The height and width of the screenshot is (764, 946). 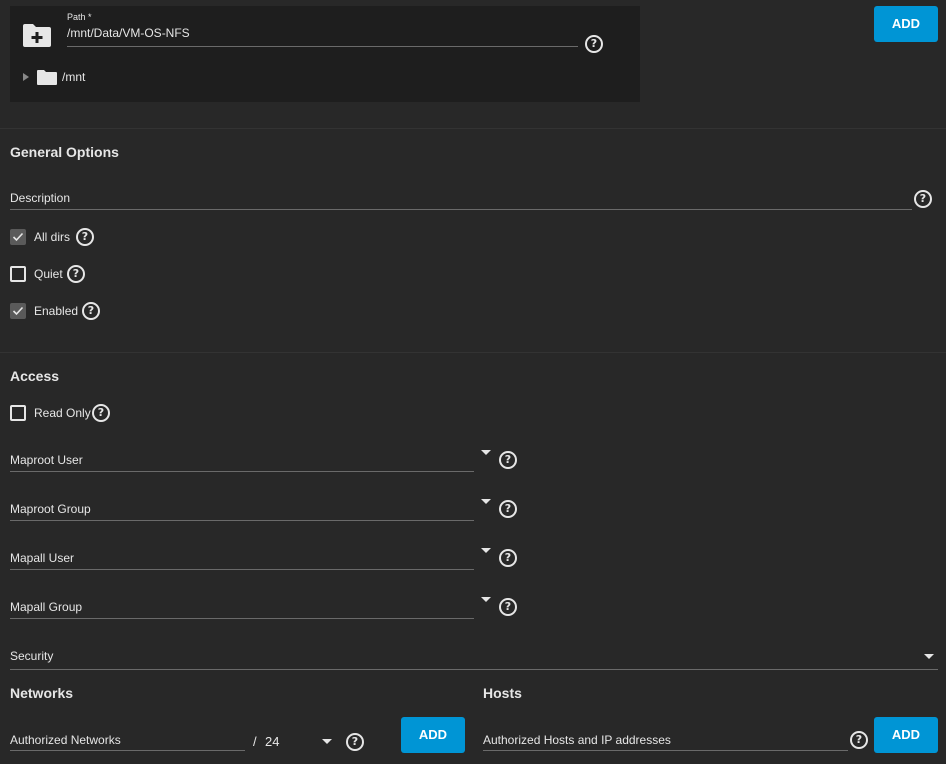 I want to click on add-host-button: ADD, so click(x=906, y=735).